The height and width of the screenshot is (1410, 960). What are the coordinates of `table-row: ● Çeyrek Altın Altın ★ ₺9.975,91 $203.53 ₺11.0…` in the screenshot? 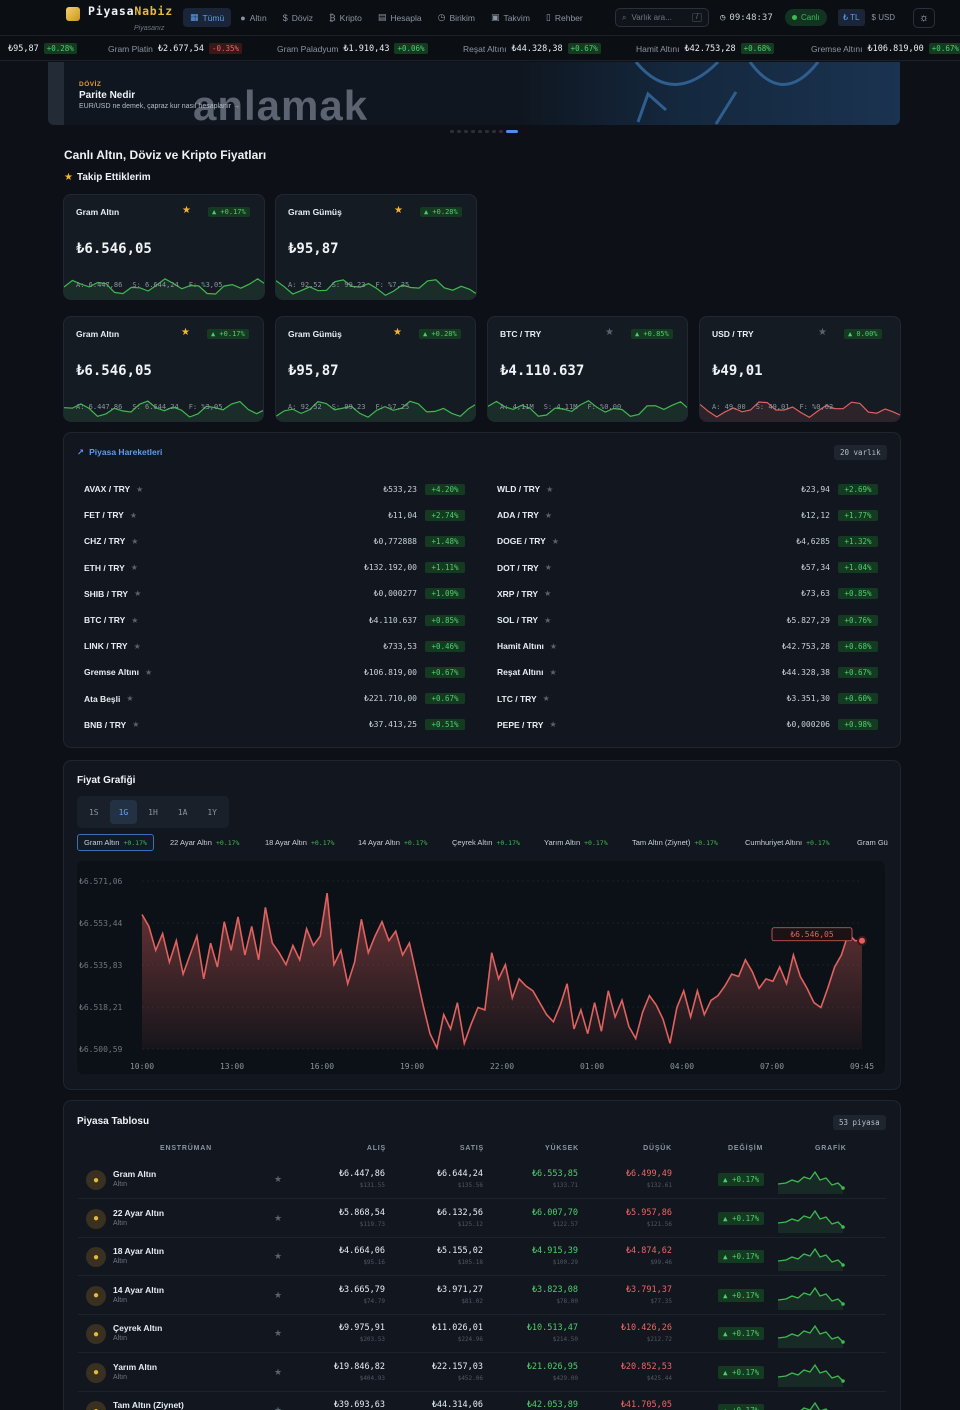 It's located at (482, 1334).